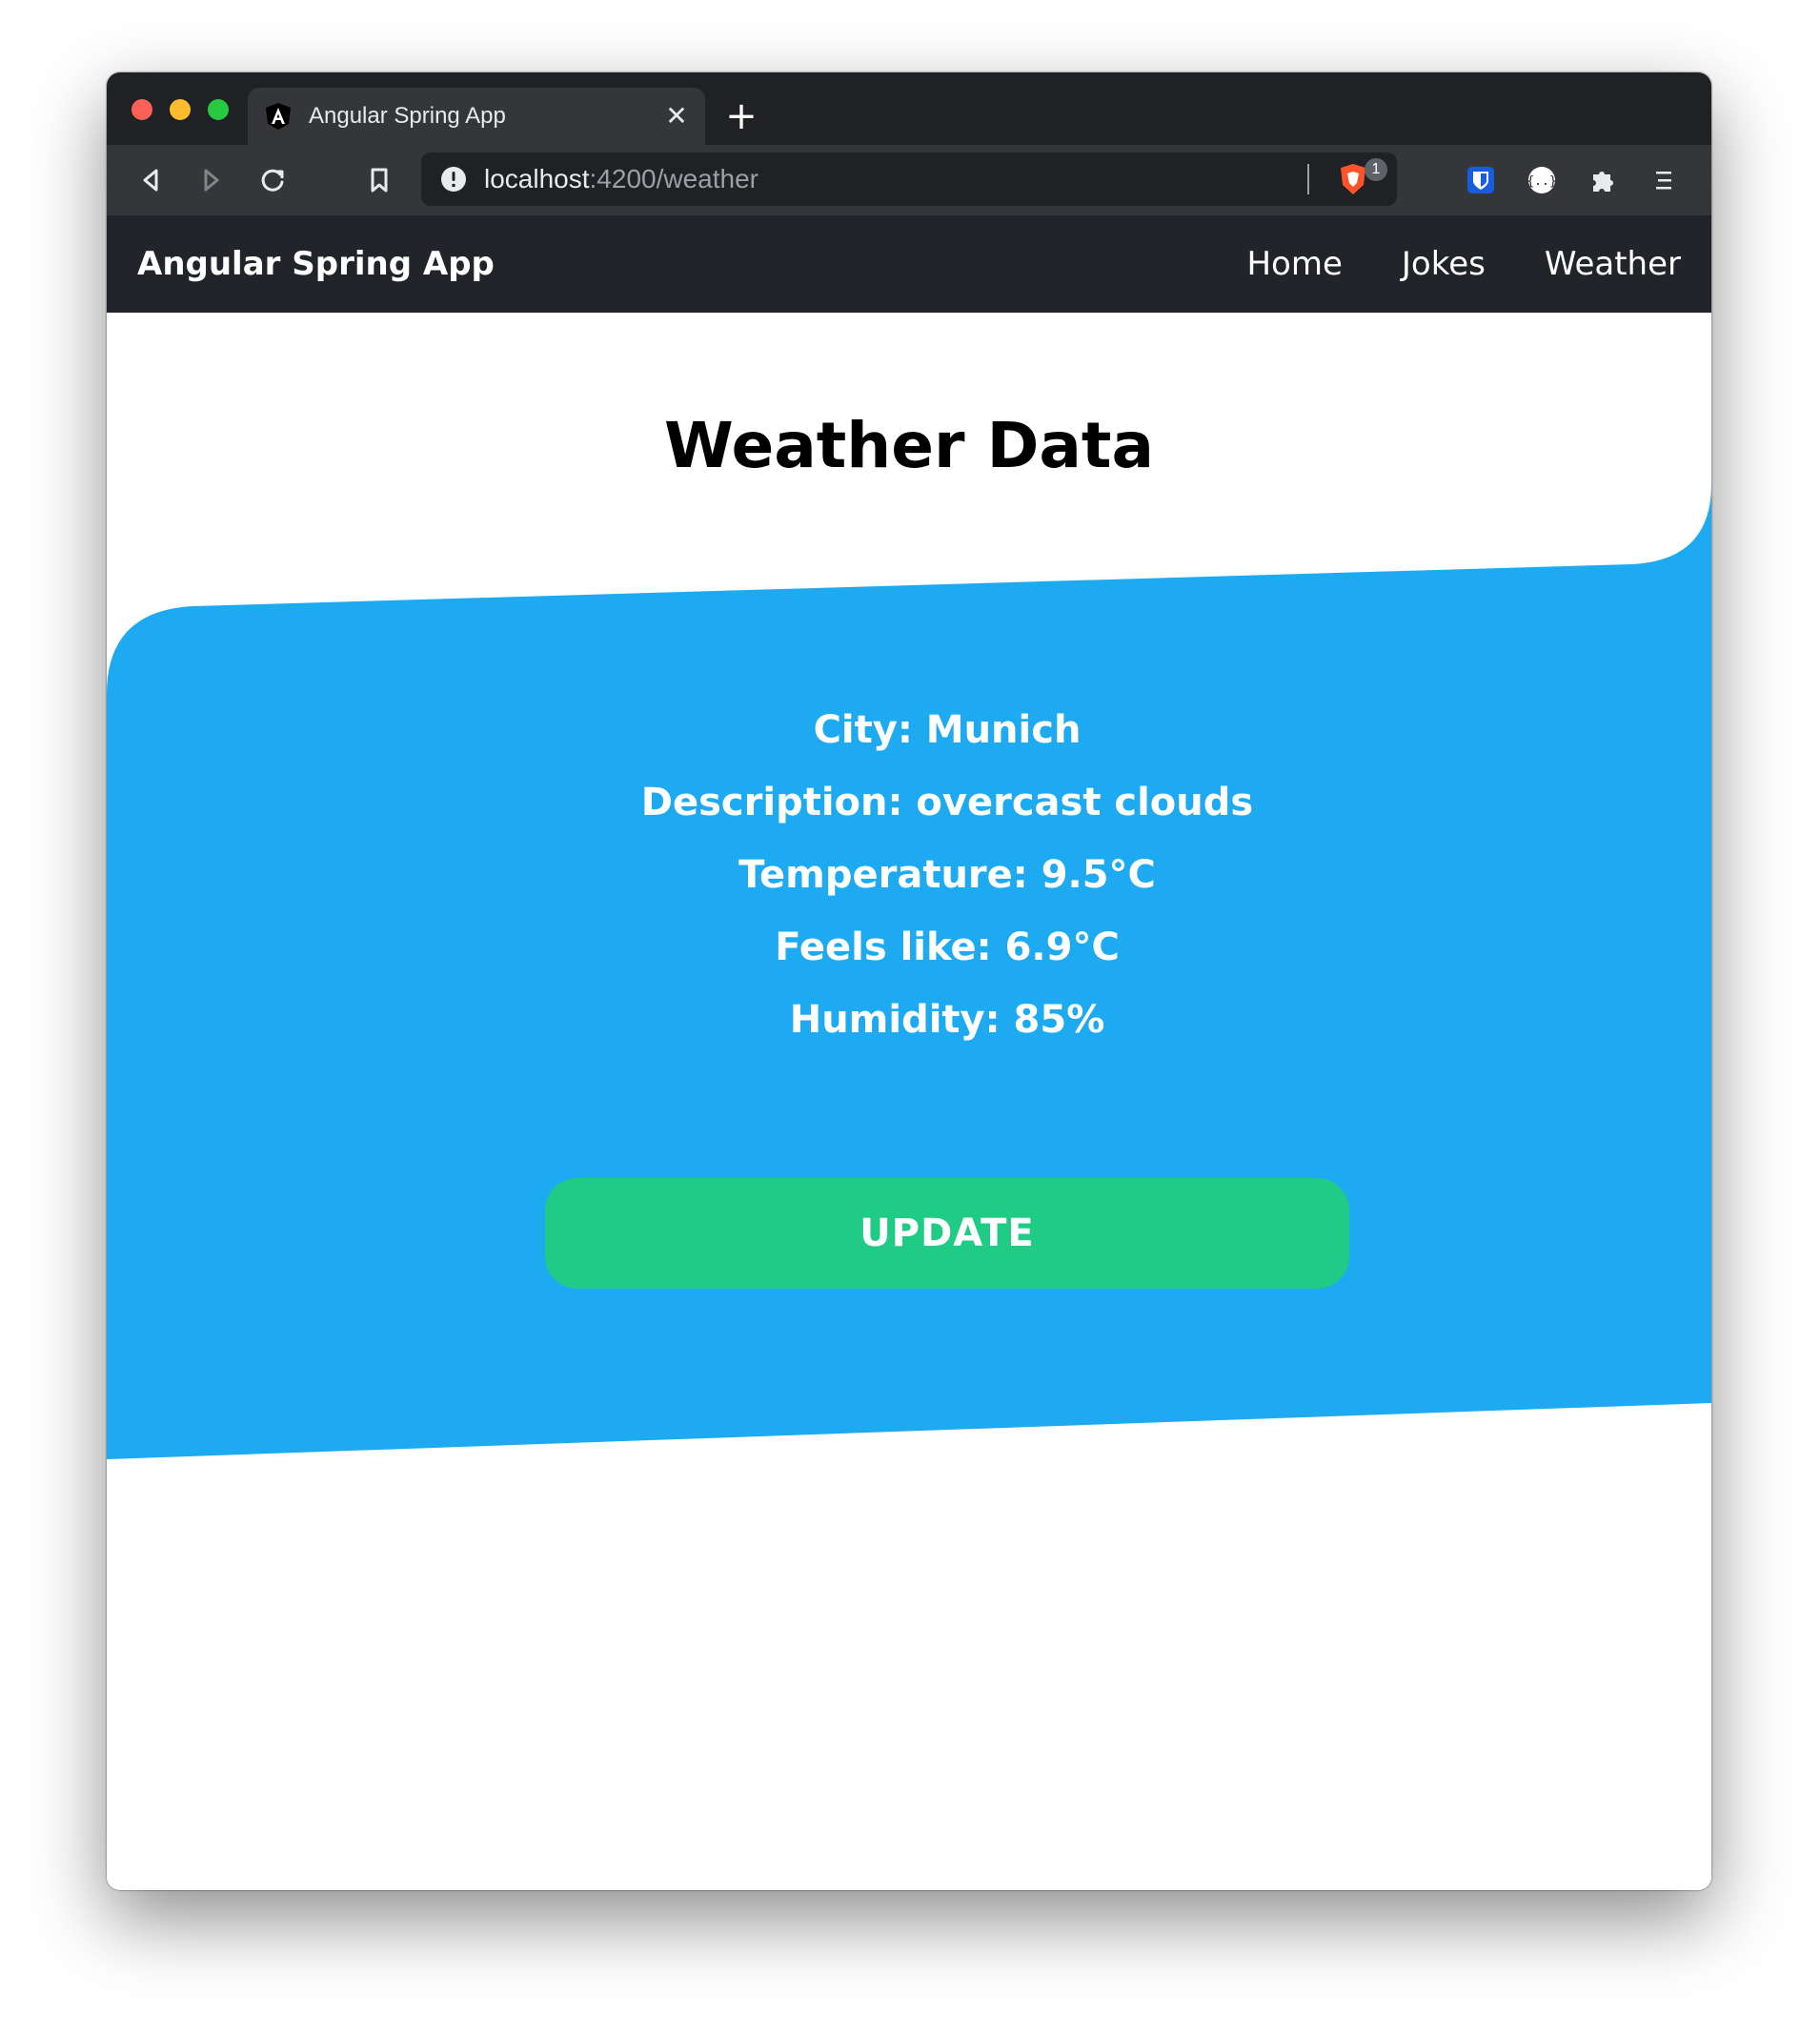 Image resolution: width=1820 pixels, height=2034 pixels. I want to click on url-text: localhost:4200/weather, so click(621, 179).